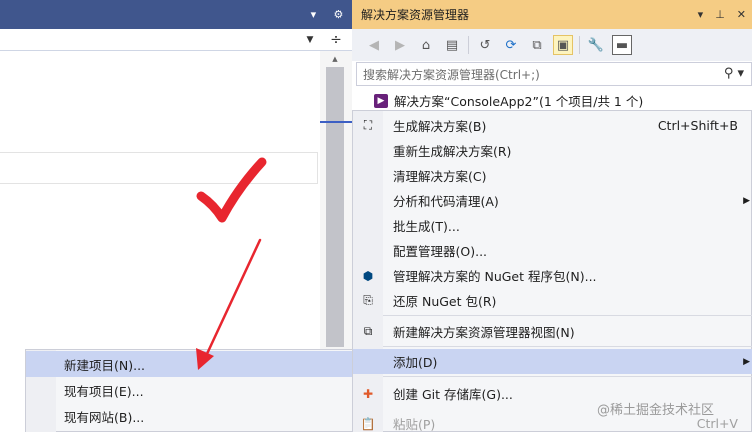 This screenshot has height=436, width=752. What do you see at coordinates (233, 298) in the screenshot?
I see `arrow-line` at bounding box center [233, 298].